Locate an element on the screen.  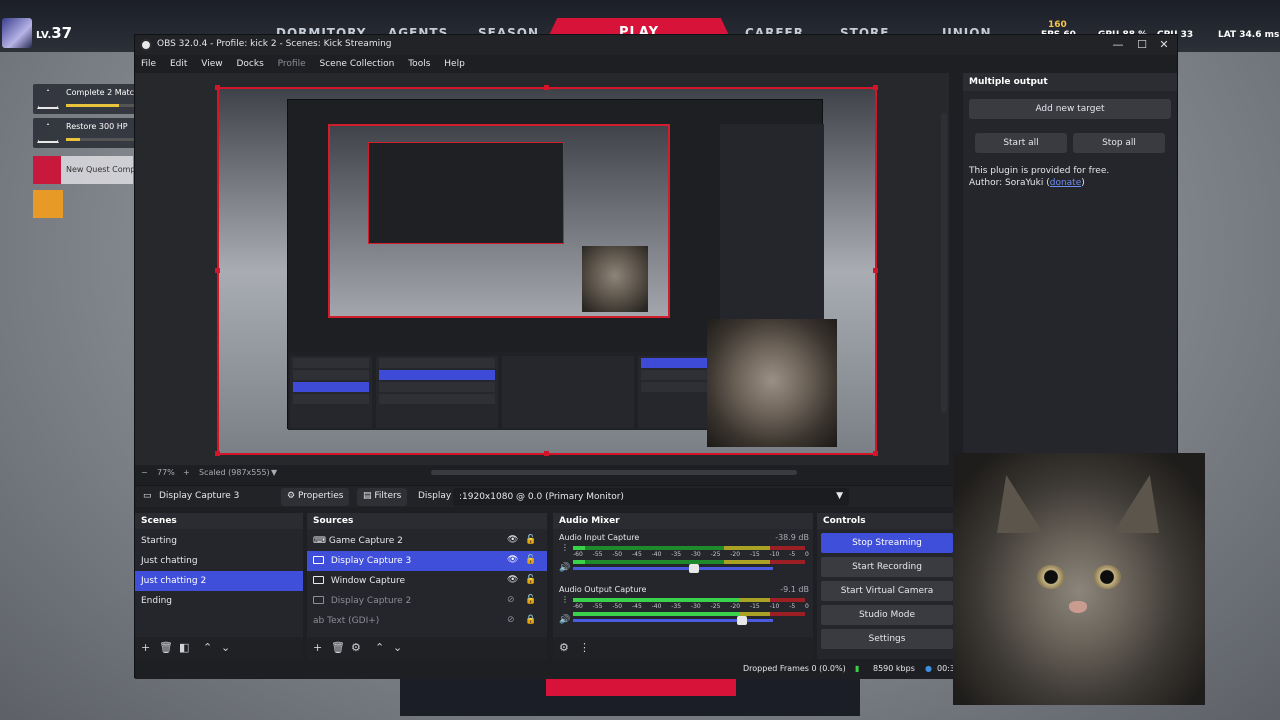
source-item: Window Capture 👁 🔓 is located at coordinates (427, 581).